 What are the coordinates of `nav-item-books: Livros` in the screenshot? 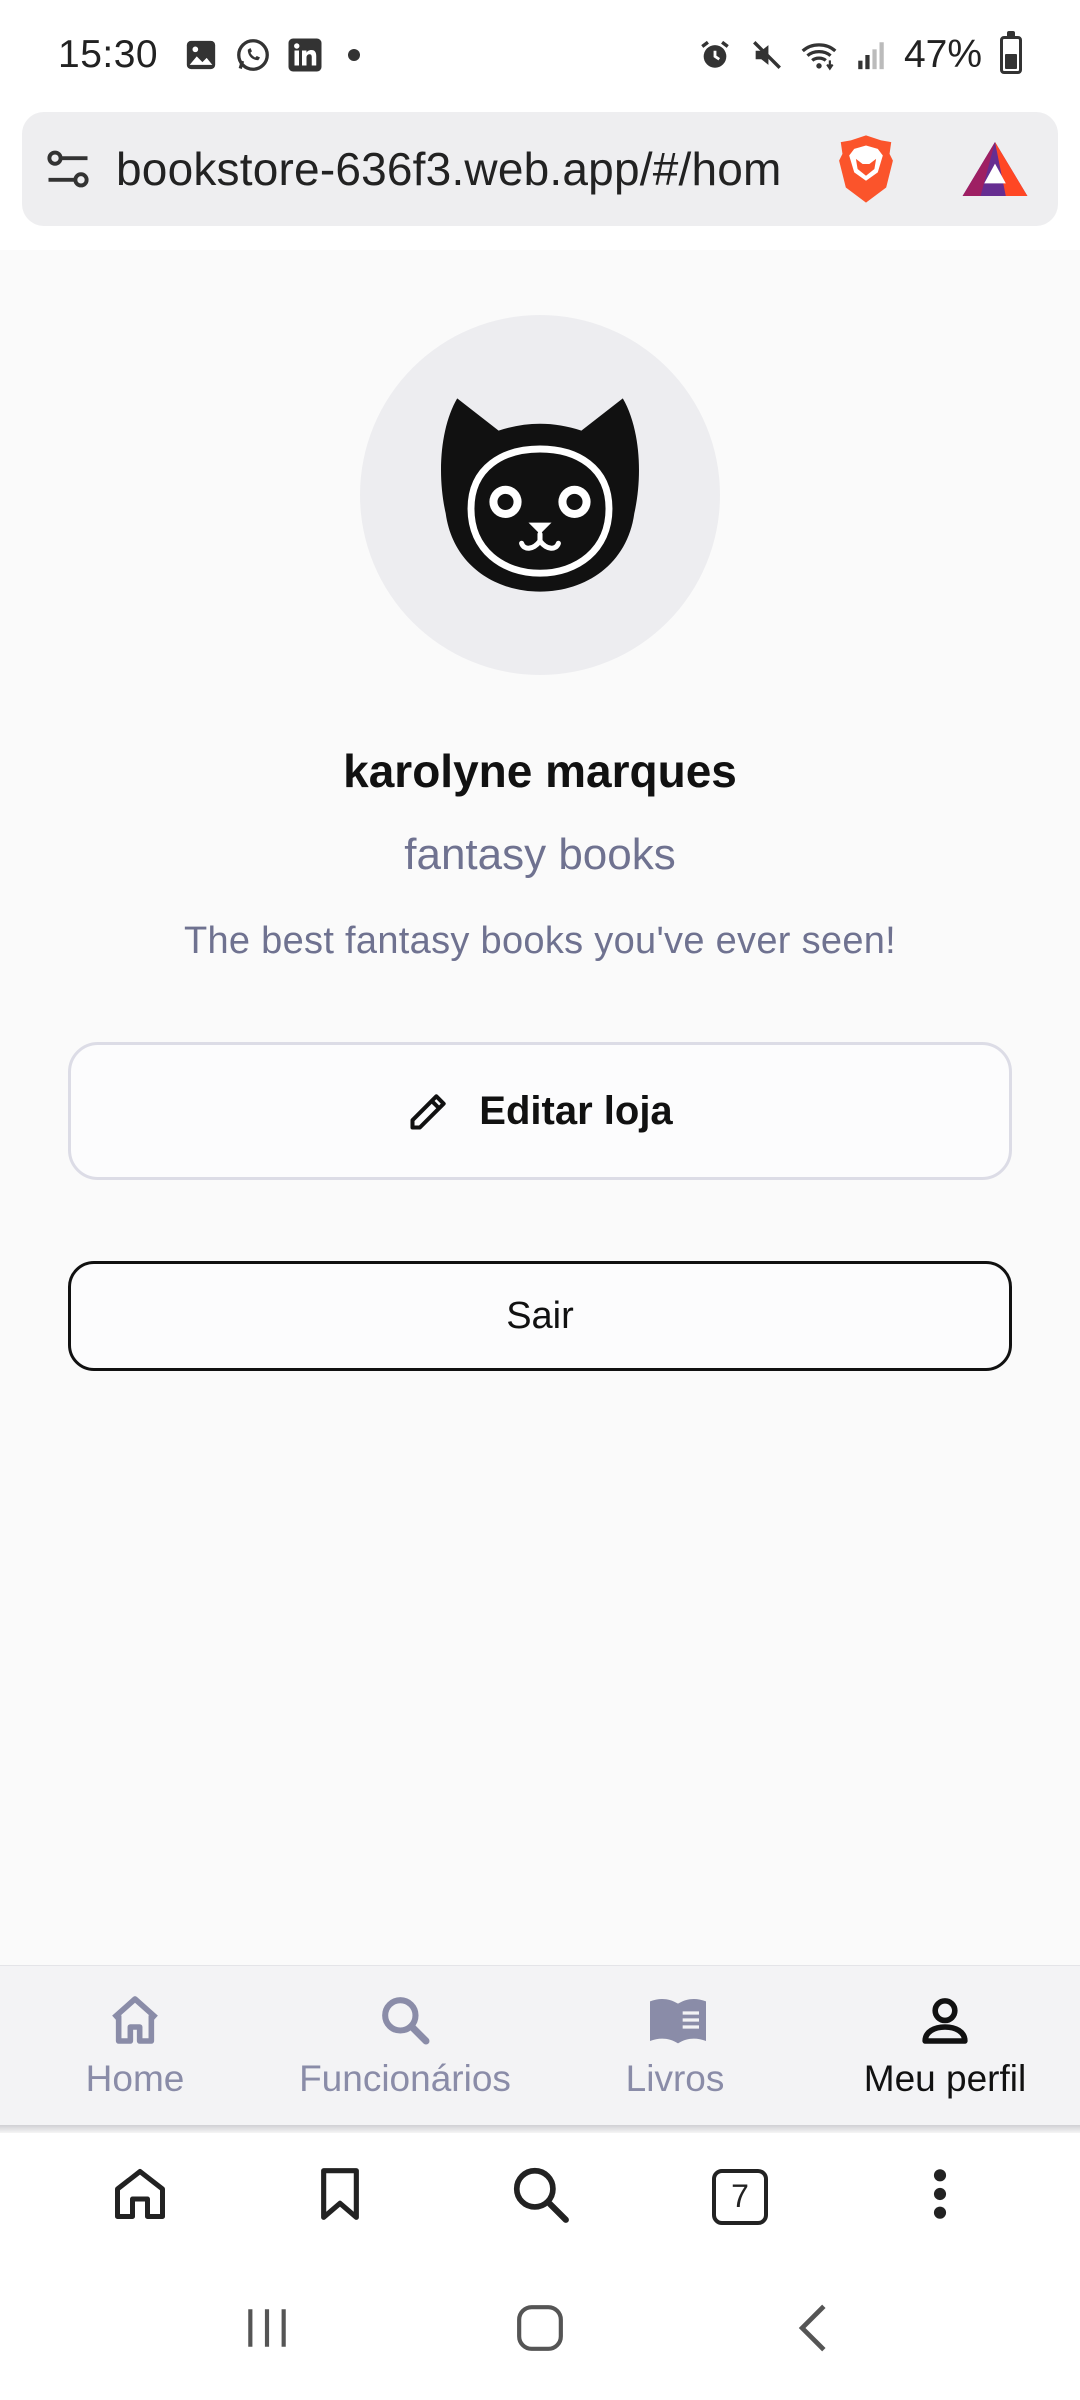 It's located at (675, 2048).